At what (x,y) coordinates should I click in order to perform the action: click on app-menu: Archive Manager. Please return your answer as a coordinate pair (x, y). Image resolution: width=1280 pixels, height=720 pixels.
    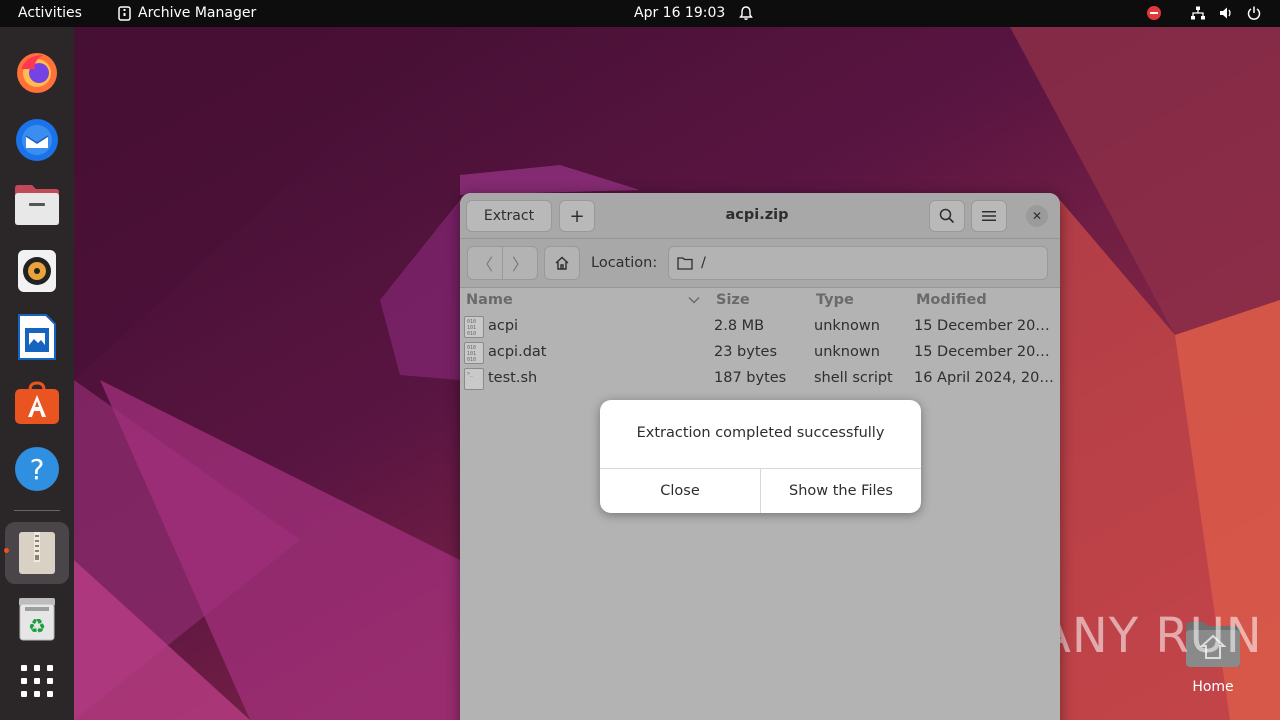
    Looking at the image, I should click on (187, 13).